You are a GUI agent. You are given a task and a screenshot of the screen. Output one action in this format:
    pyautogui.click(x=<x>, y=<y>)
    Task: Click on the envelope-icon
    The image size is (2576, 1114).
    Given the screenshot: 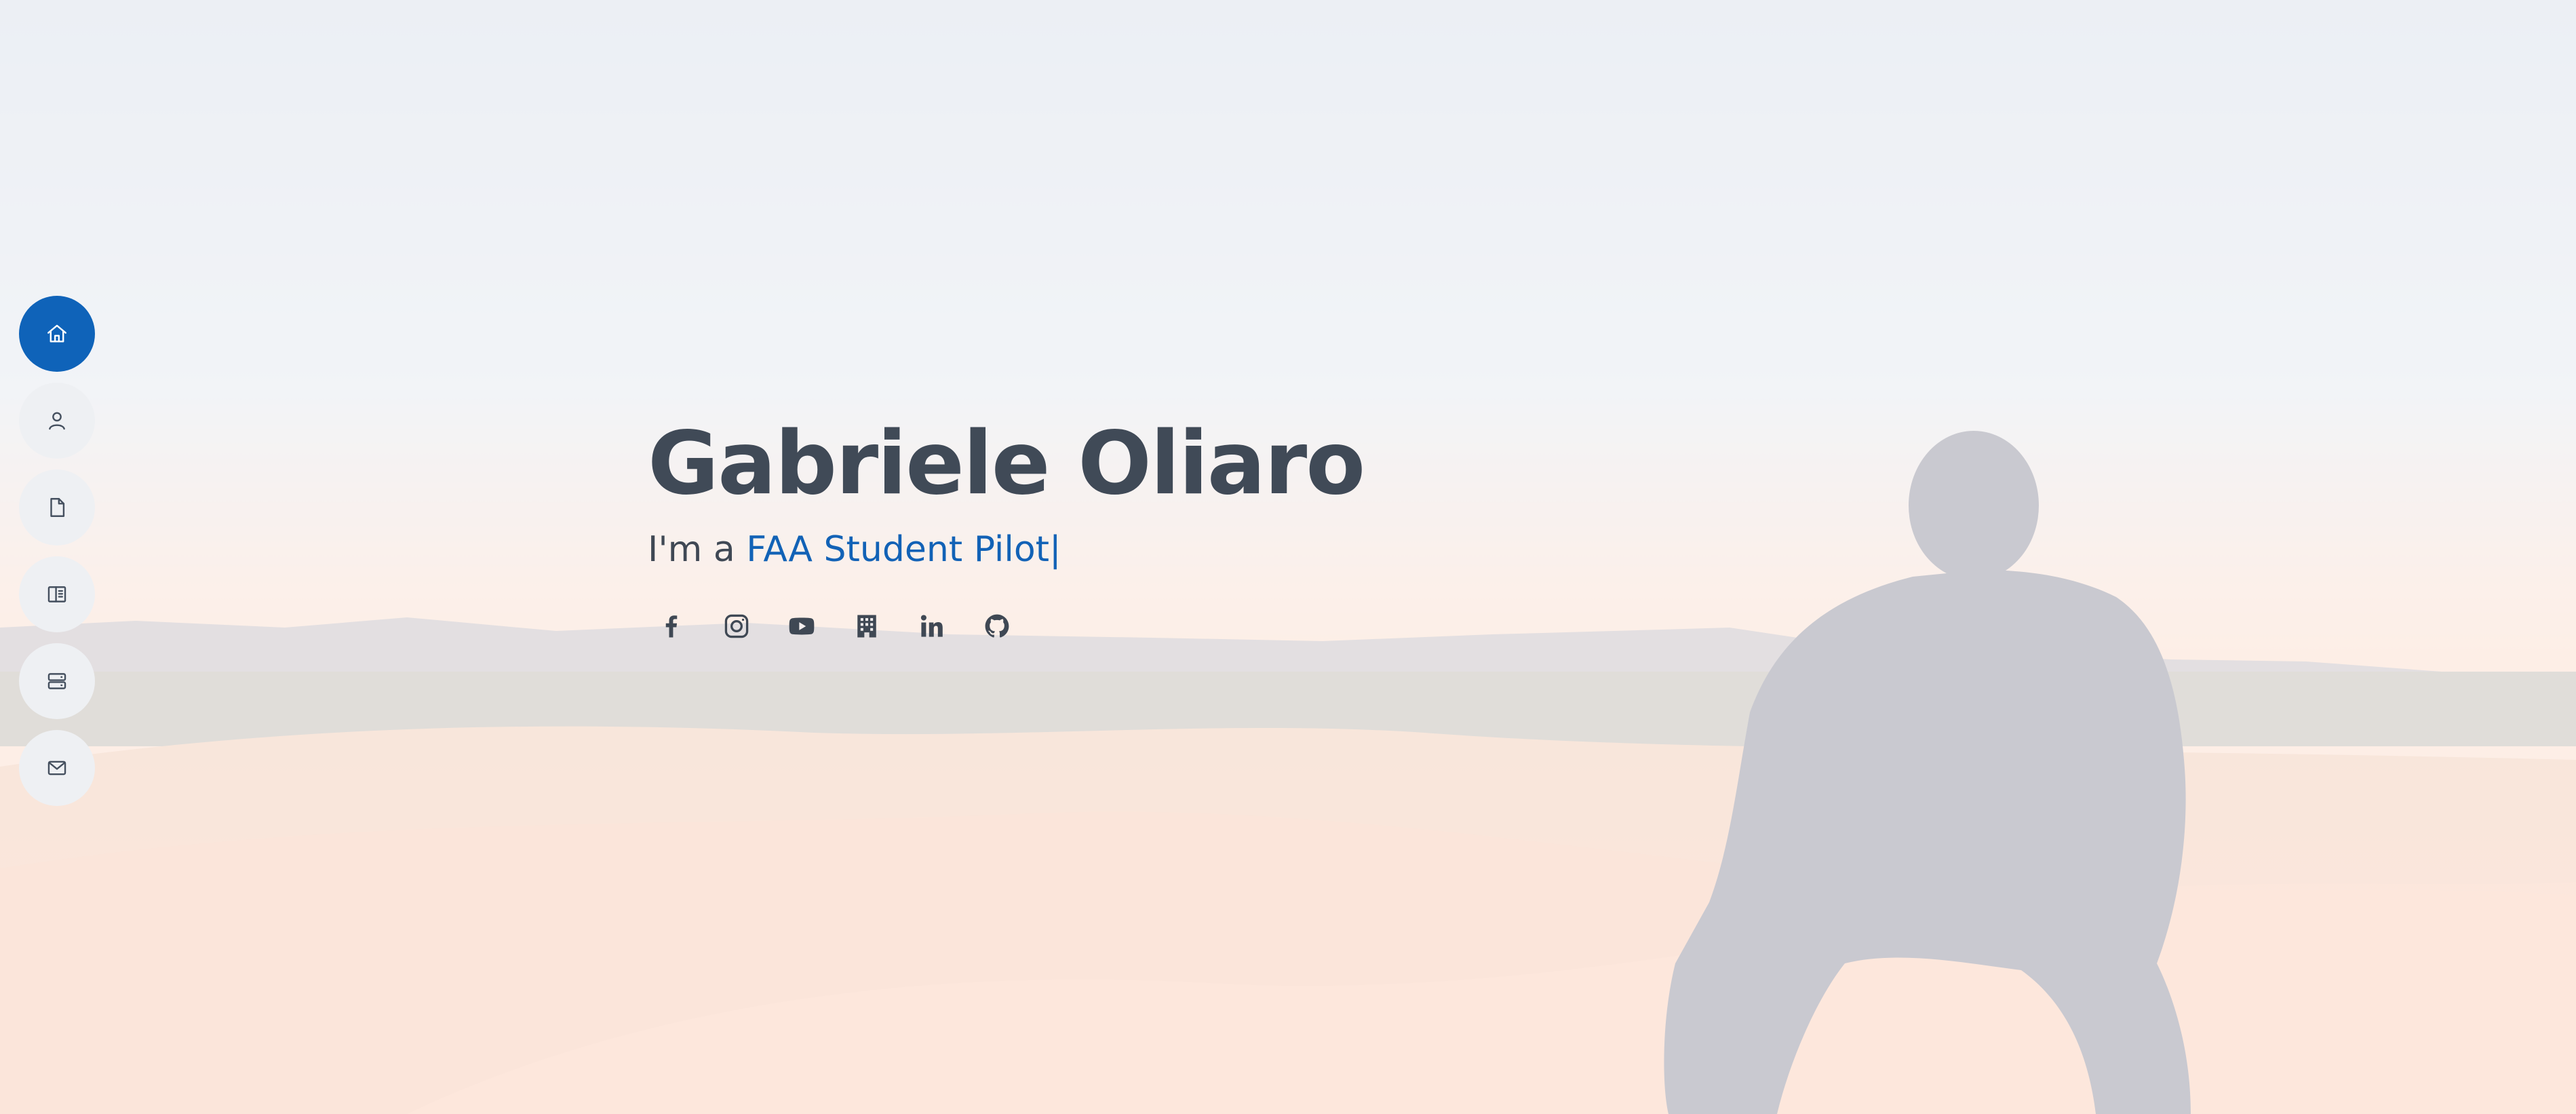 What is the action you would take?
    pyautogui.click(x=56, y=768)
    